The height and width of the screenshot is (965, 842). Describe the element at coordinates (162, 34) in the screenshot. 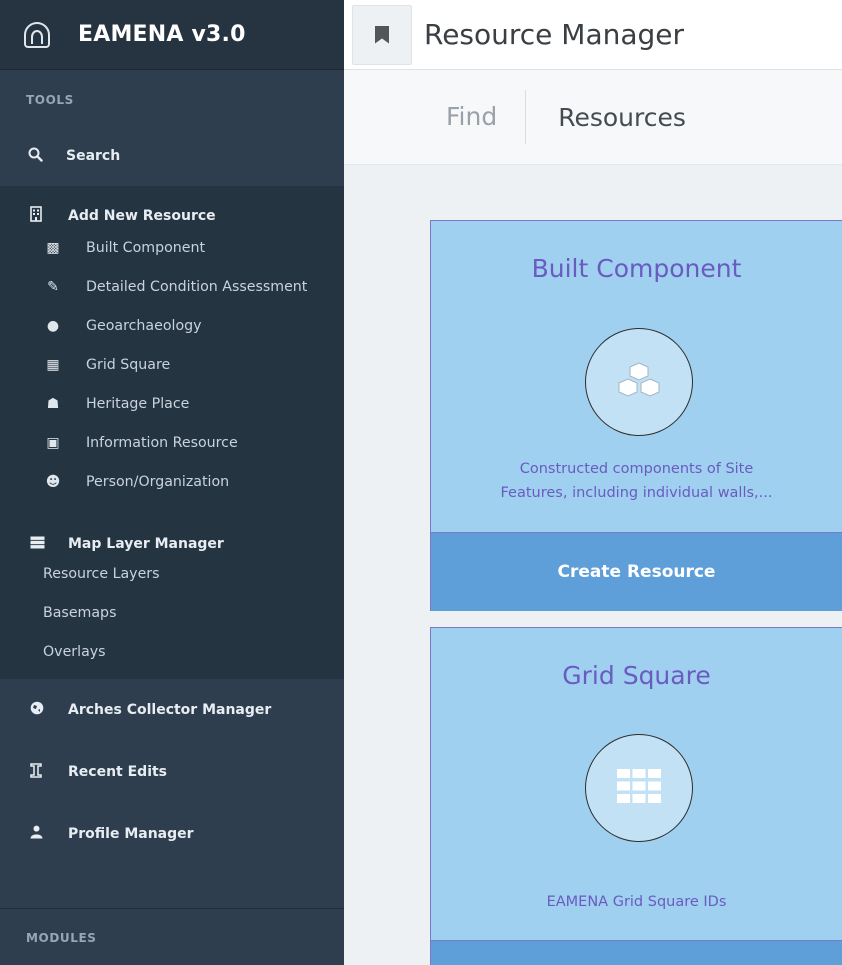

I see `app-title: EAMENA v3.0` at that location.